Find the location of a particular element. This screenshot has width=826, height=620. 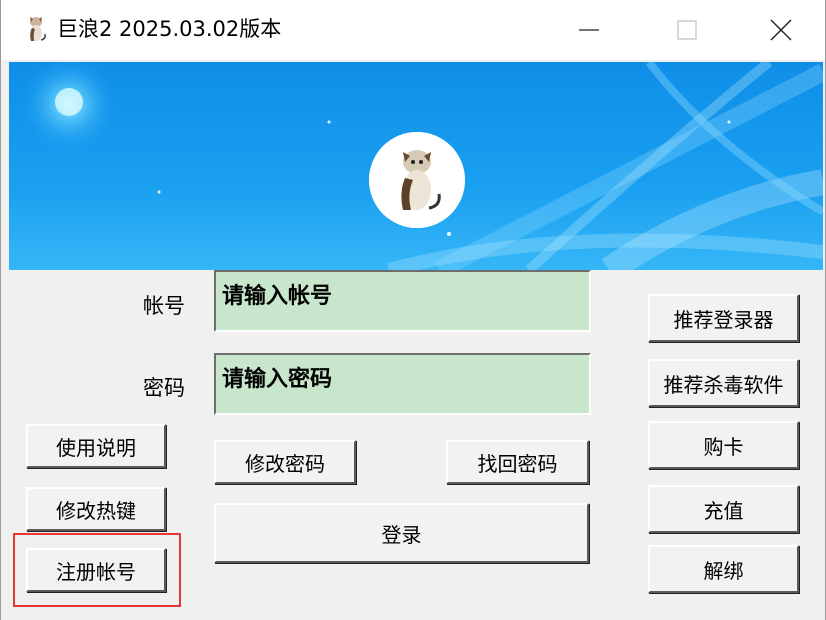

change-password-button: 修改密码 is located at coordinates (285, 462).